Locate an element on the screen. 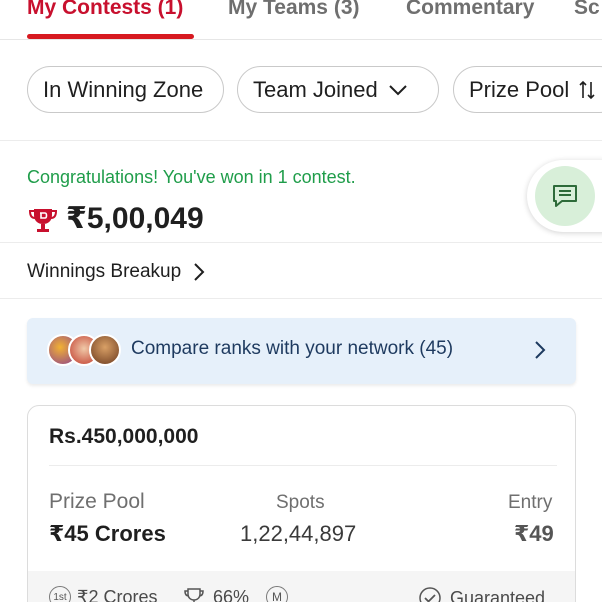 This screenshot has height=602, width=602. filter-label: Team Joined is located at coordinates (315, 89).